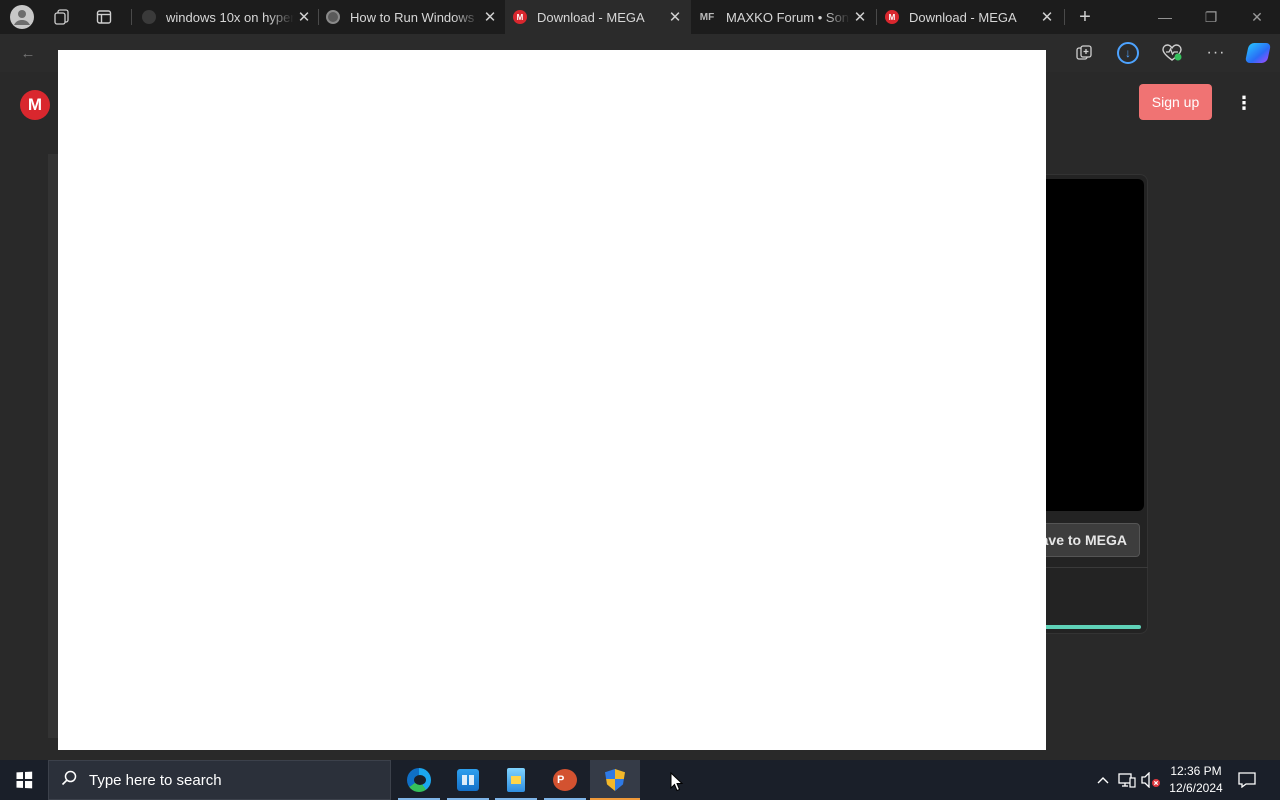 The image size is (1280, 800). Describe the element at coordinates (1175, 102) in the screenshot. I see `sign-up-button: Sign up` at that location.